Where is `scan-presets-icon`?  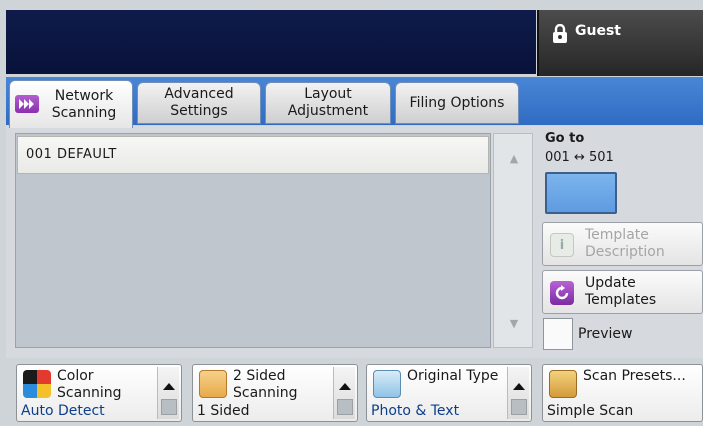
scan-presets-icon is located at coordinates (563, 384).